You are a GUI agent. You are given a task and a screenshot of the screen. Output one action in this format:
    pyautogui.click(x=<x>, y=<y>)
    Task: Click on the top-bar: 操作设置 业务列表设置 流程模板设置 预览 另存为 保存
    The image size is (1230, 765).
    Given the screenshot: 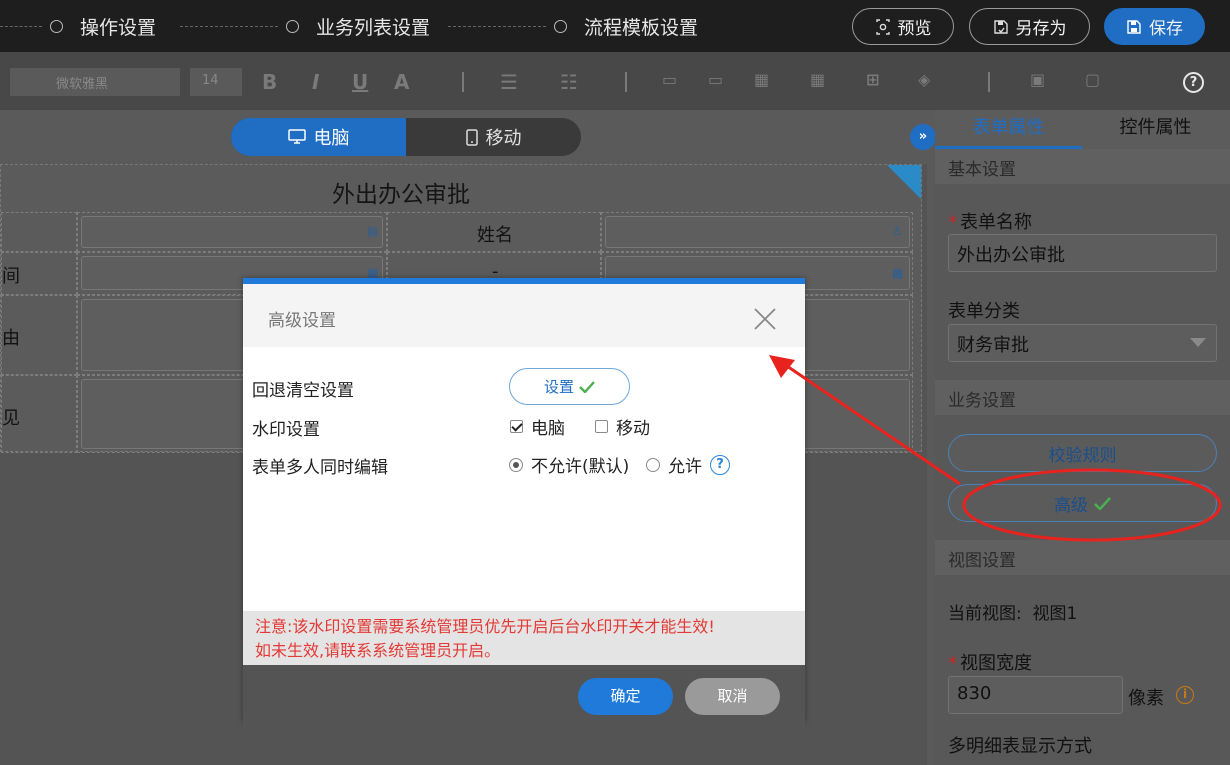 What is the action you would take?
    pyautogui.click(x=615, y=26)
    